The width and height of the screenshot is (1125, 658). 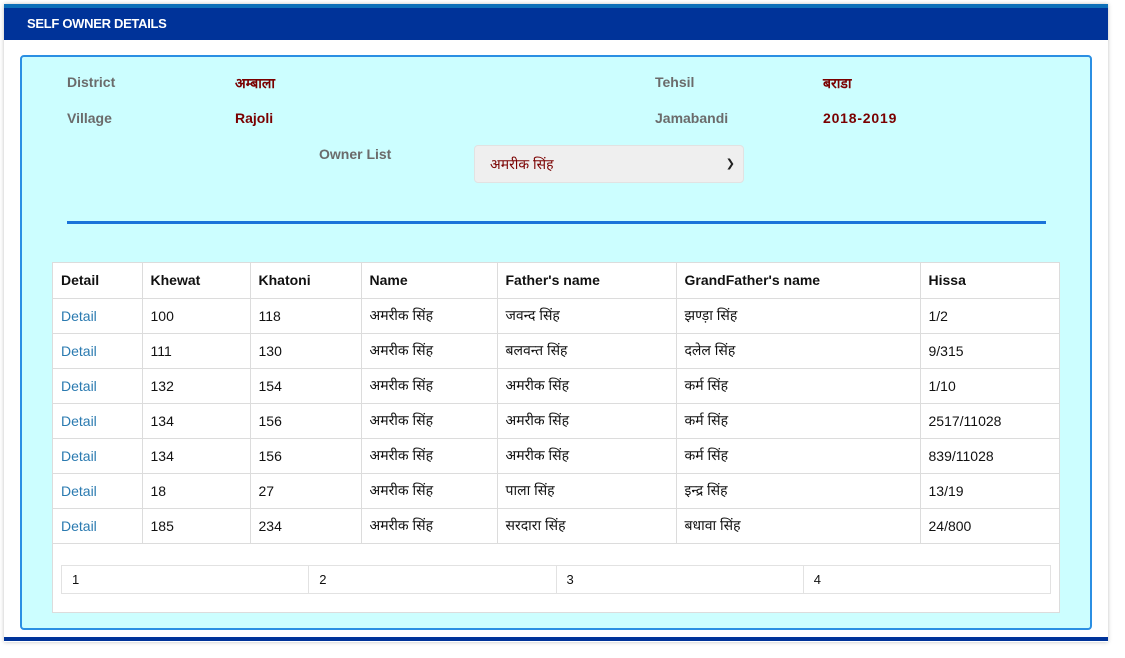 I want to click on khatoni-cell: 234, so click(x=305, y=525).